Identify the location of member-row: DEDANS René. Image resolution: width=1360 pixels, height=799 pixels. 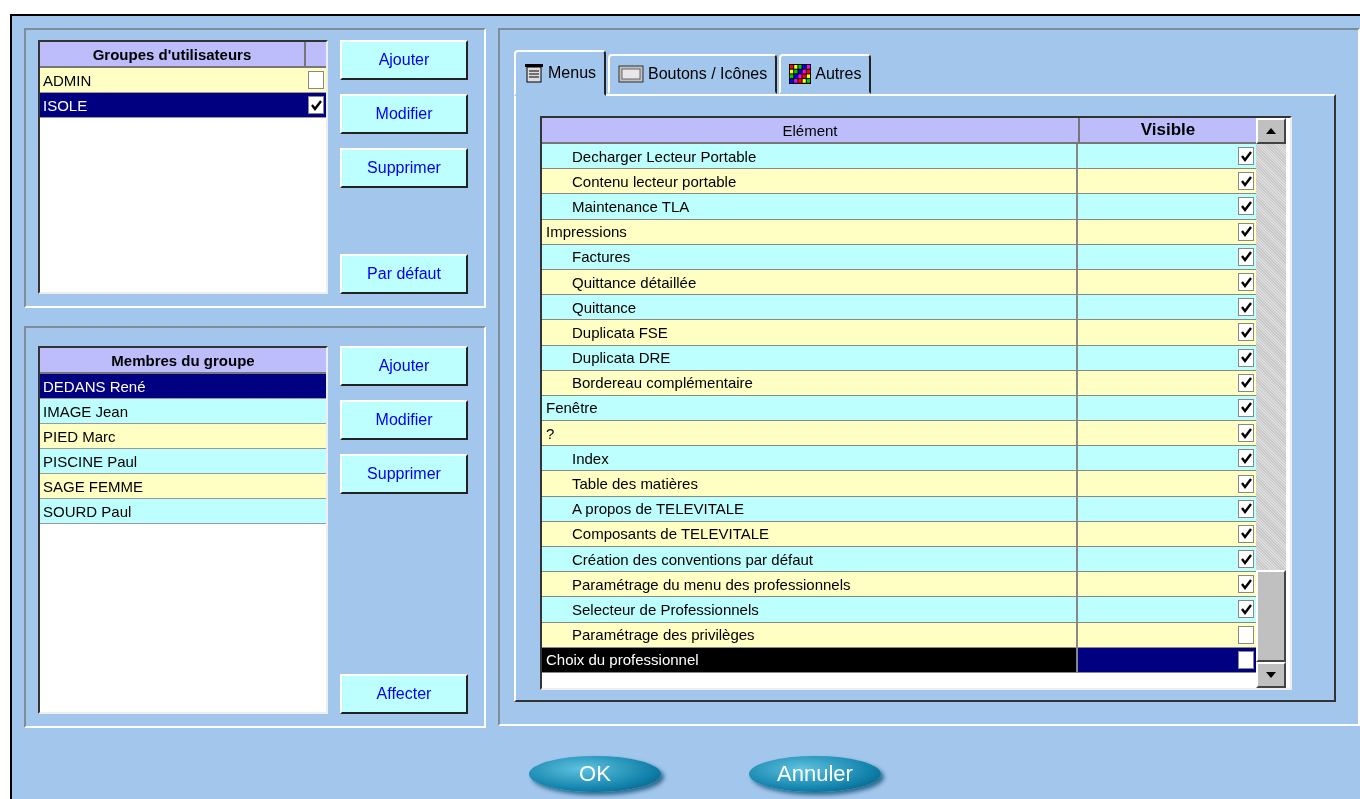
(183, 386).